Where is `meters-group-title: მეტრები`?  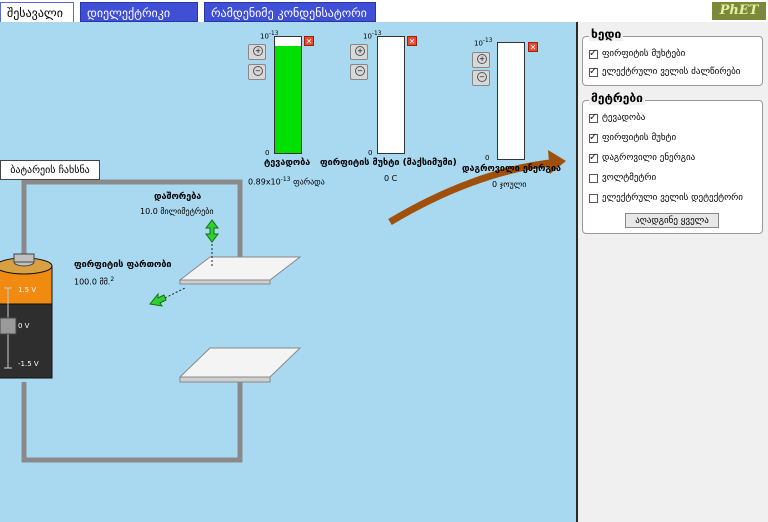
meters-group-title: მეტრები is located at coordinates (617, 98).